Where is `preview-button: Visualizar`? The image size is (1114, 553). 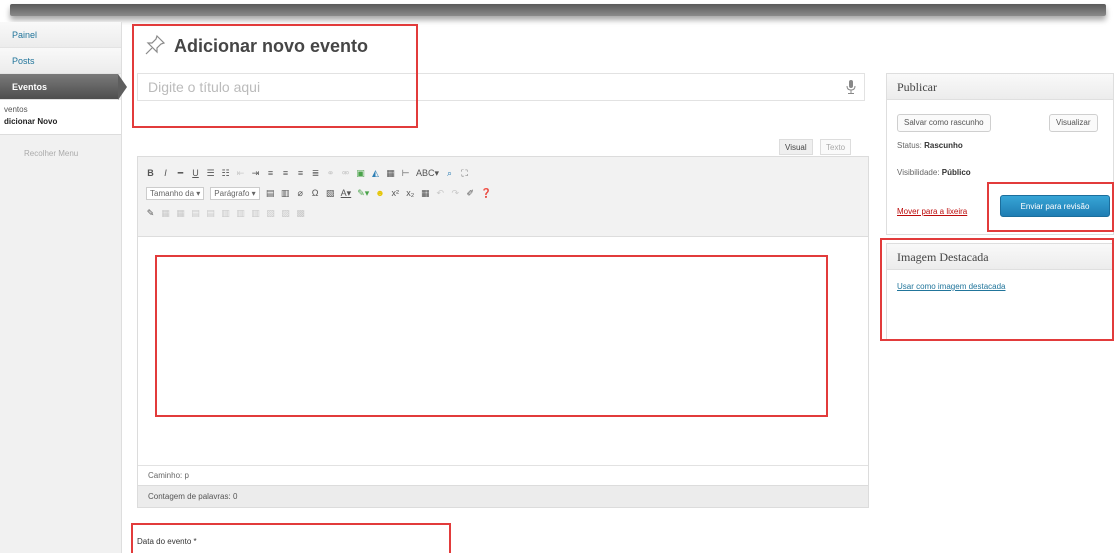
preview-button: Visualizar is located at coordinates (1073, 123).